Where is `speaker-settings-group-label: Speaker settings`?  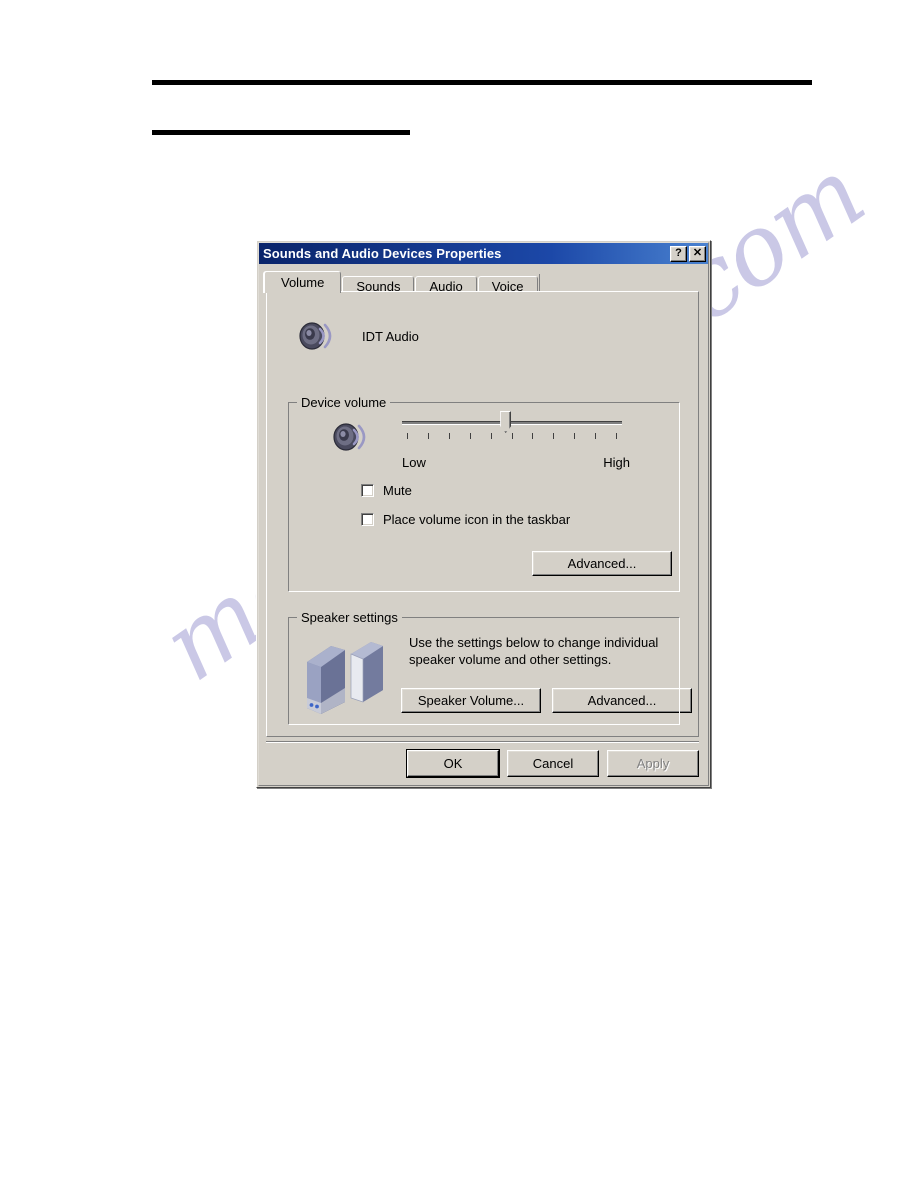 speaker-settings-group-label: Speaker settings is located at coordinates (349, 617).